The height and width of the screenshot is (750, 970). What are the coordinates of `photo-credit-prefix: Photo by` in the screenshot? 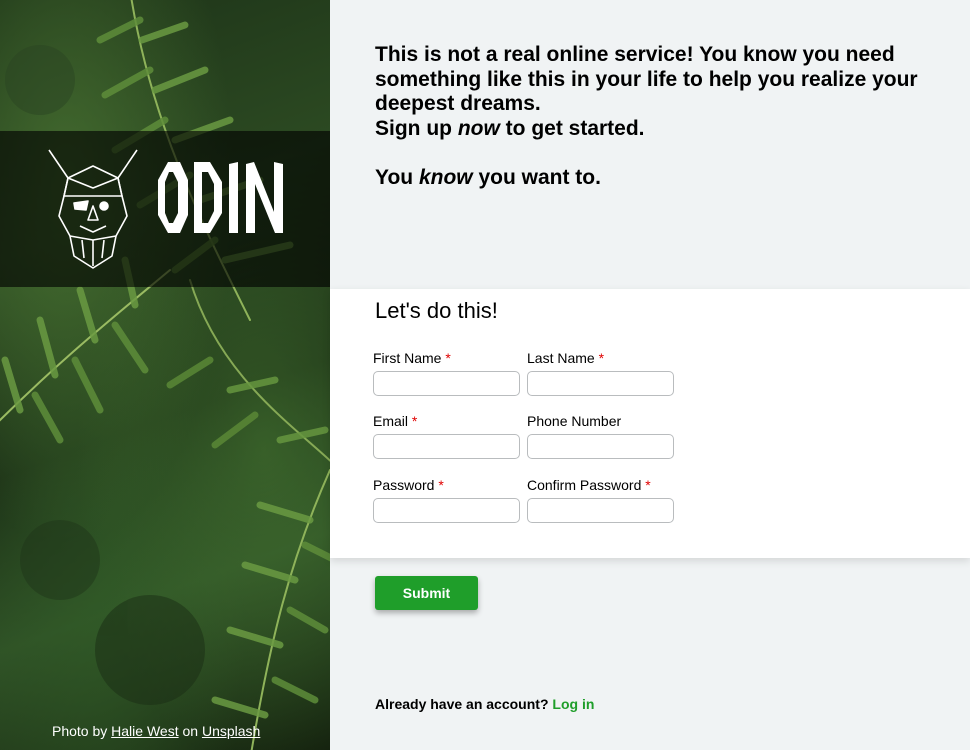 It's located at (80, 731).